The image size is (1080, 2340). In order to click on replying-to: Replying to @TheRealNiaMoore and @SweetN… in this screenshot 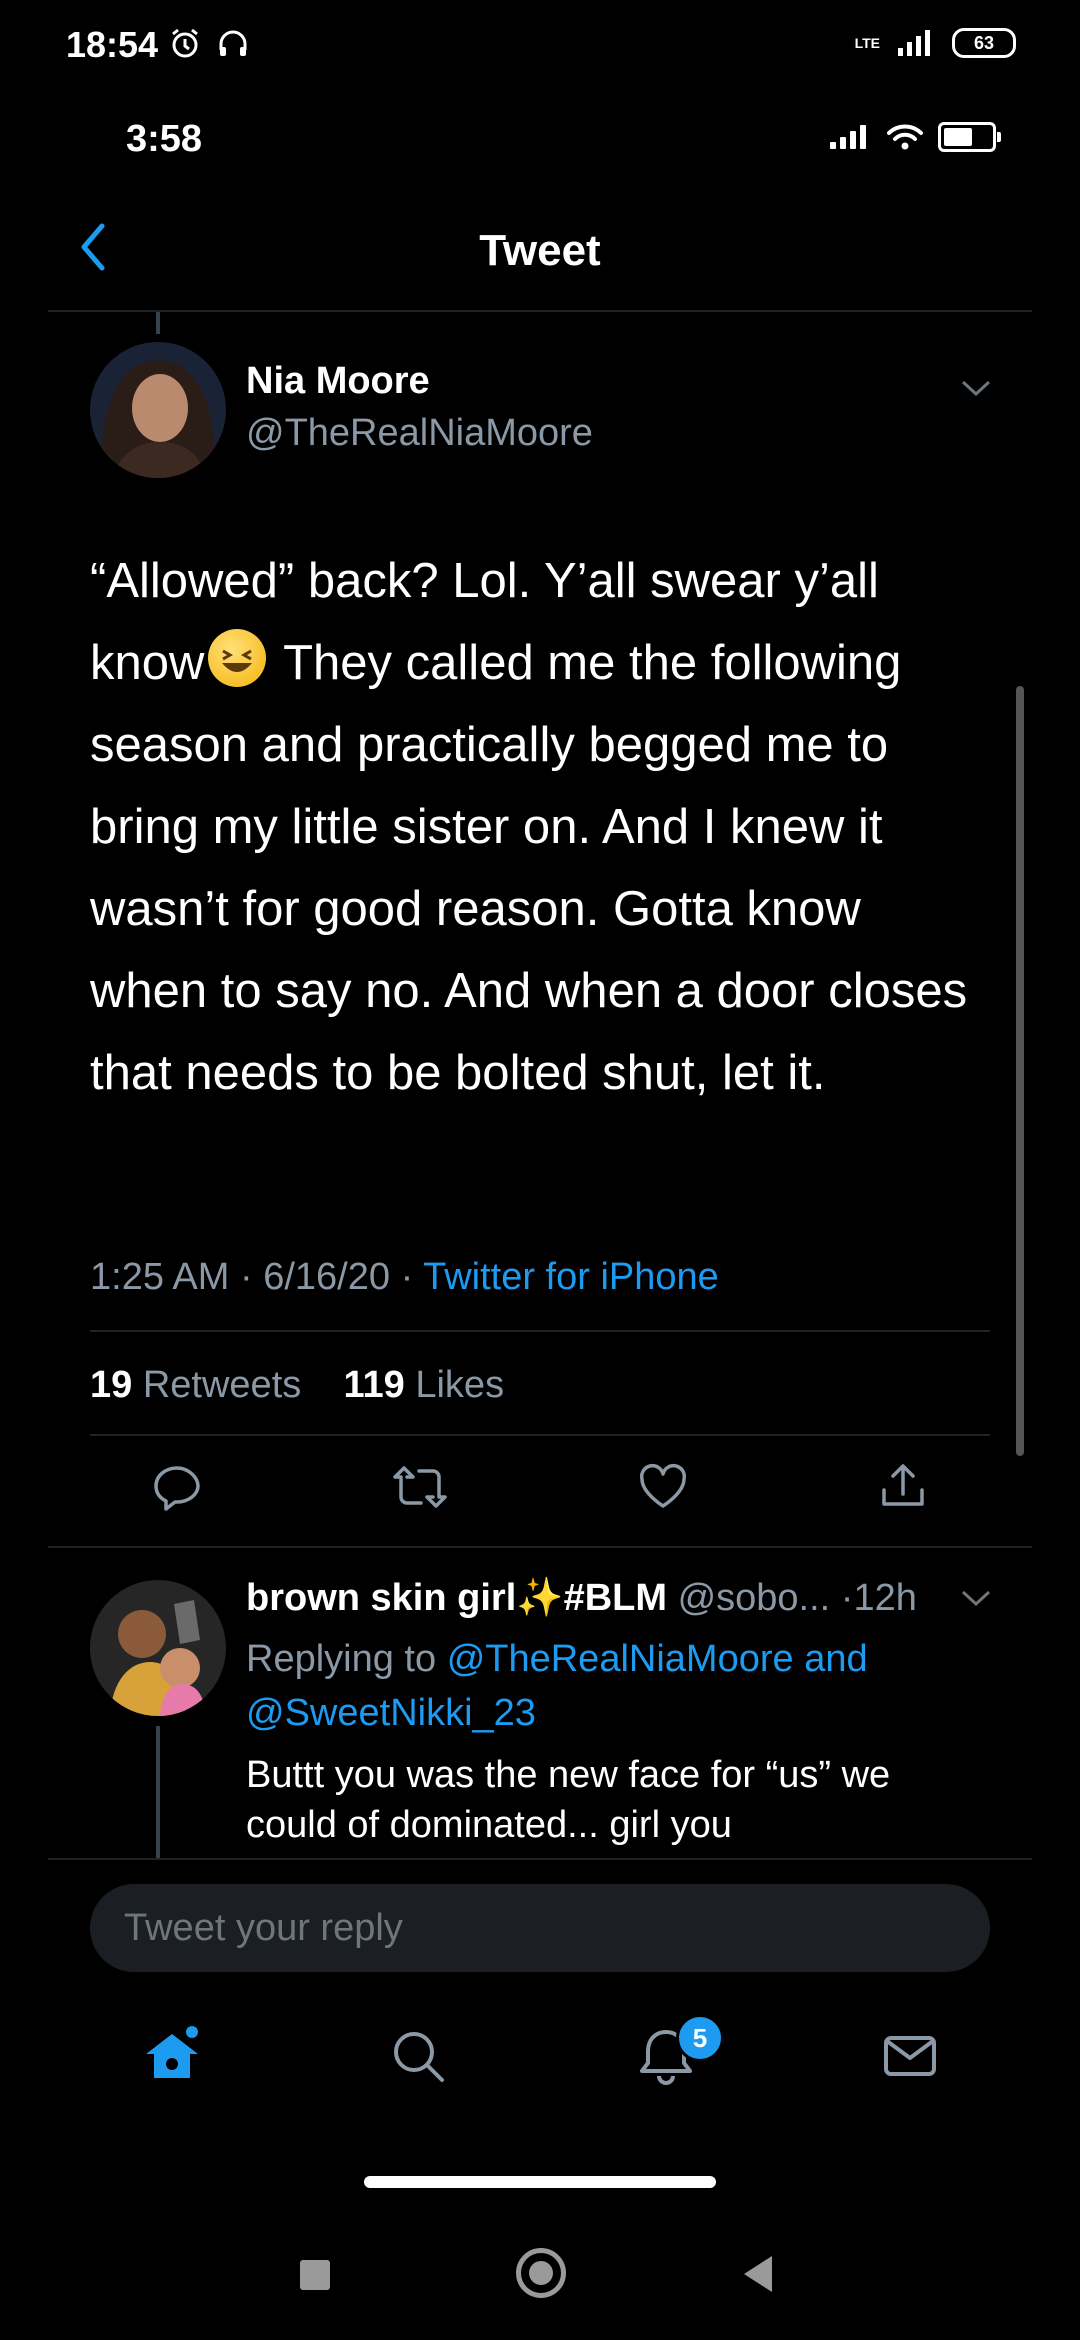, I will do `click(616, 1686)`.